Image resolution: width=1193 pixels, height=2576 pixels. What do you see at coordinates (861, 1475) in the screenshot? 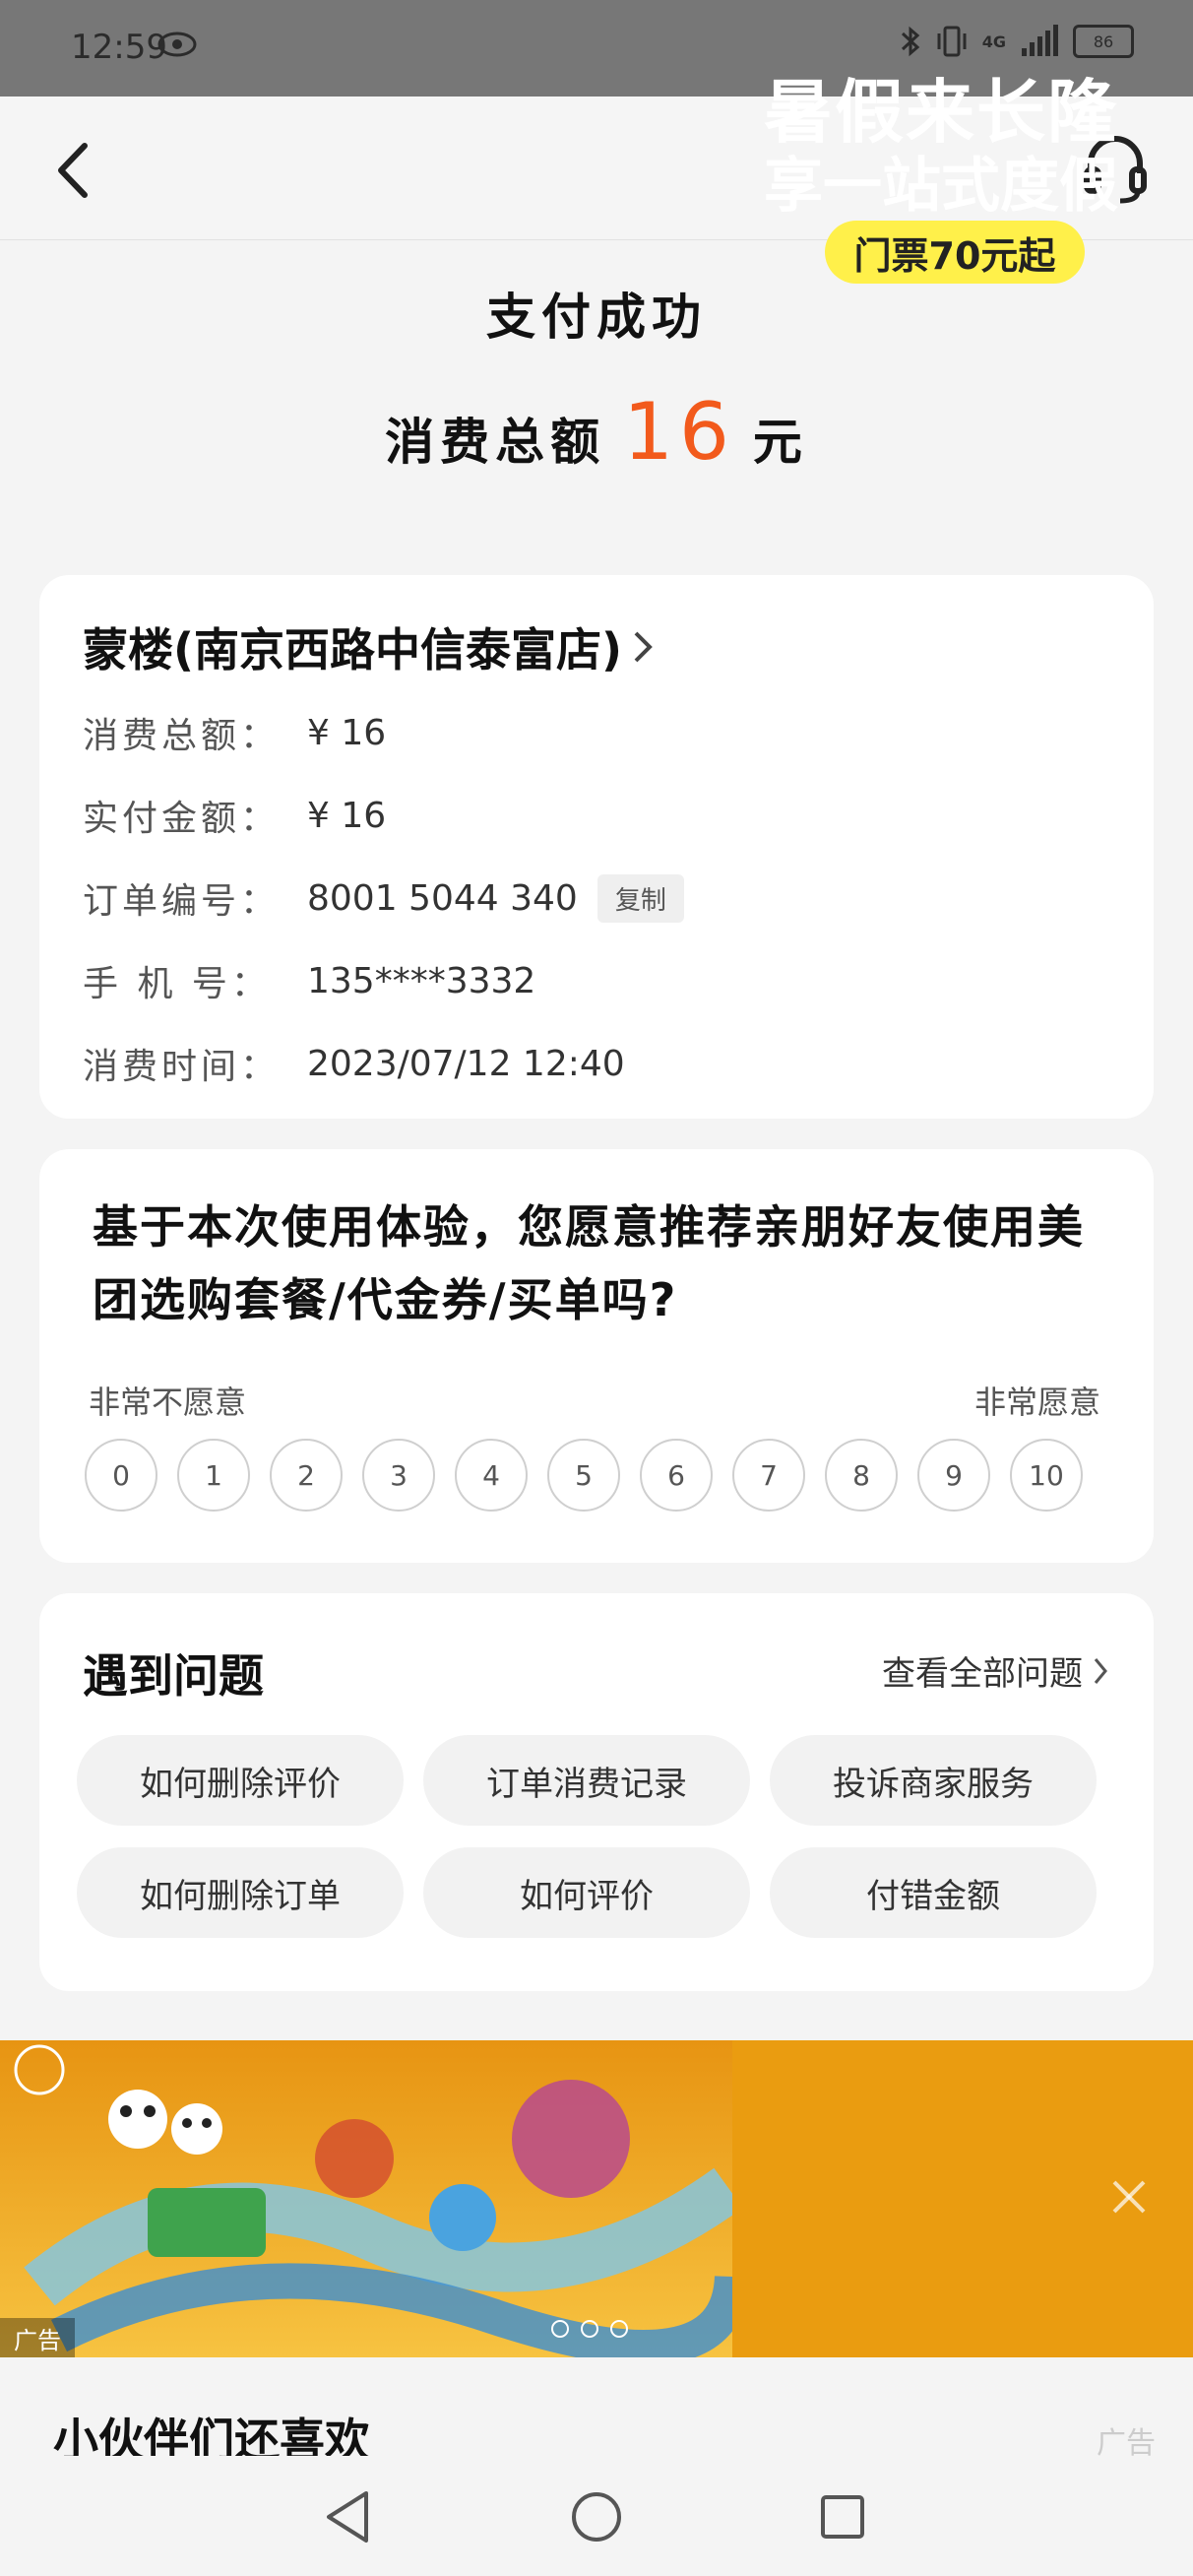
I see `rating-option: 8` at bounding box center [861, 1475].